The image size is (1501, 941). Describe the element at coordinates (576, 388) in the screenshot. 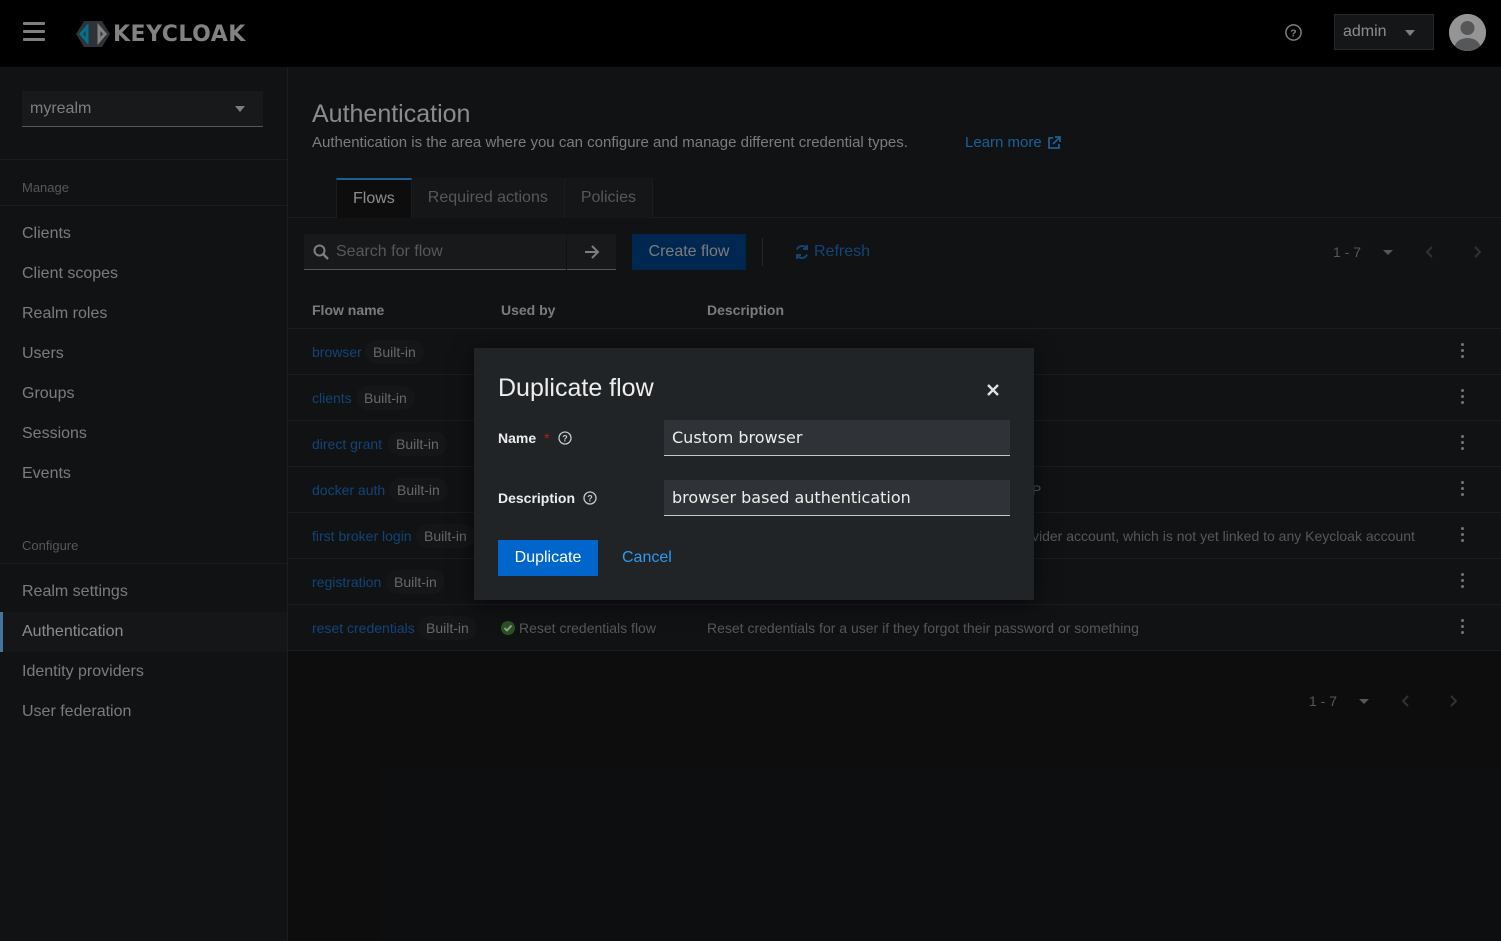

I see `modal-title: Duplicate flow` at that location.